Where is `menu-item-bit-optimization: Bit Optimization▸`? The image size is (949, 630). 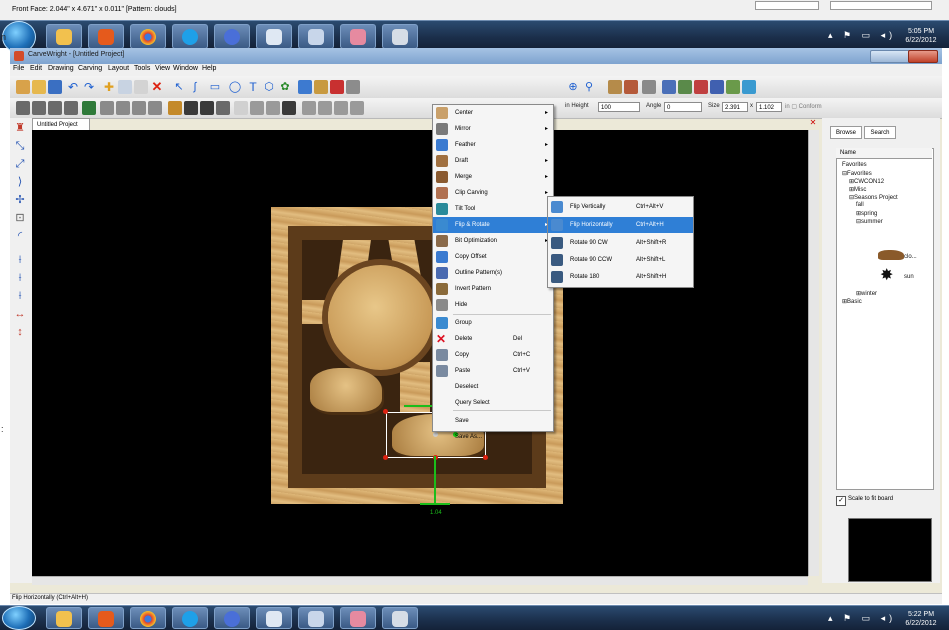
menu-item-bit-optimization: Bit Optimization▸ is located at coordinates (493, 241).